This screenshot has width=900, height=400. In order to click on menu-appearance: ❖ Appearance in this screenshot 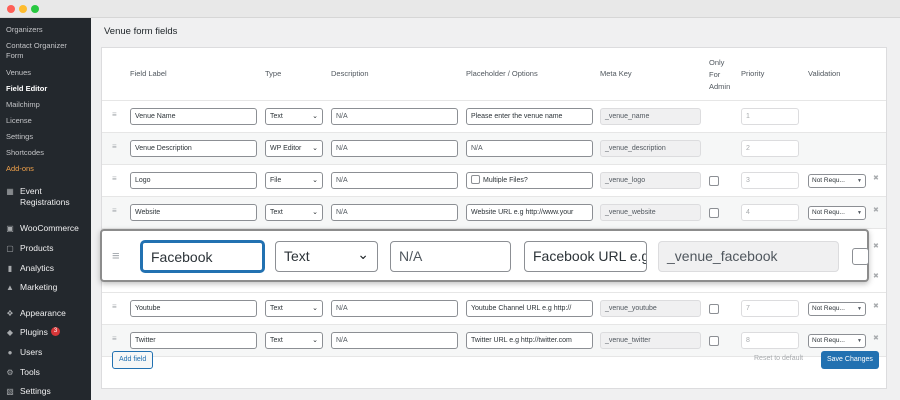, I will do `click(35, 313)`.